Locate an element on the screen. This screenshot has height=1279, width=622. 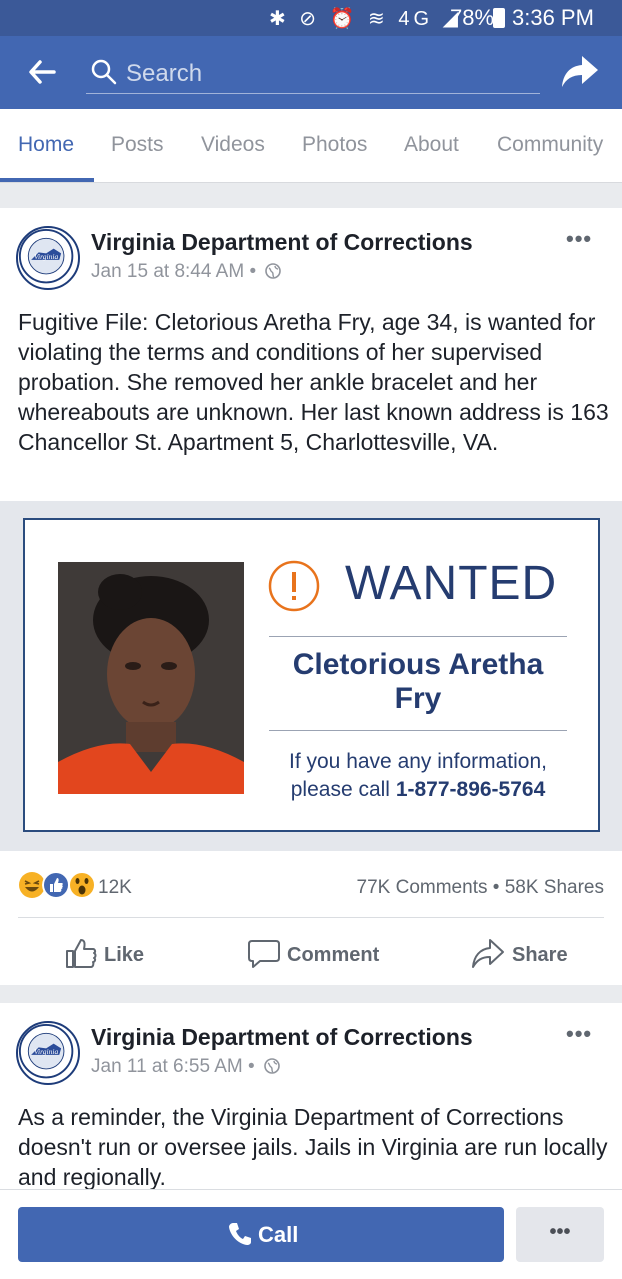
info-prefix: please call is located at coordinates (340, 789).